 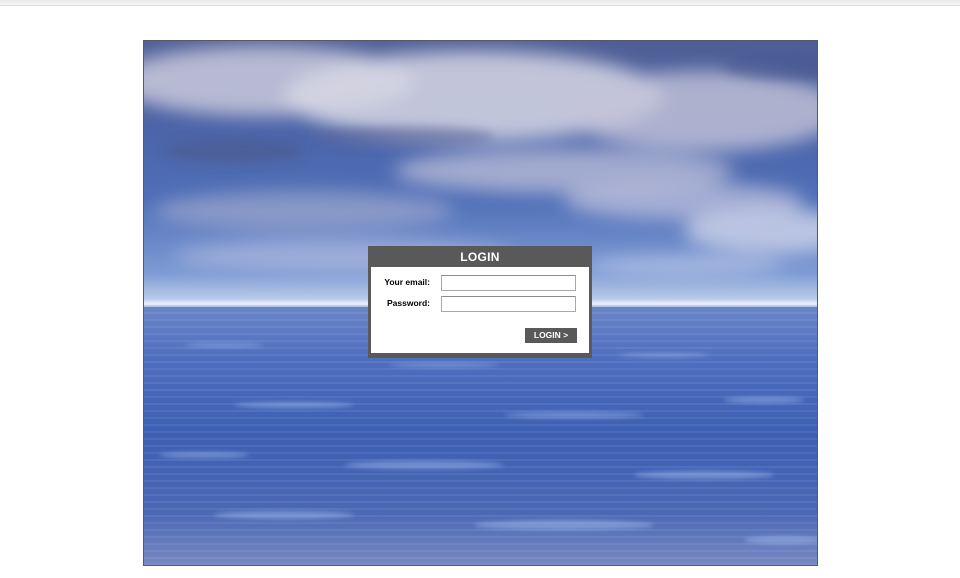 What do you see at coordinates (508, 304) in the screenshot?
I see `password-field` at bounding box center [508, 304].